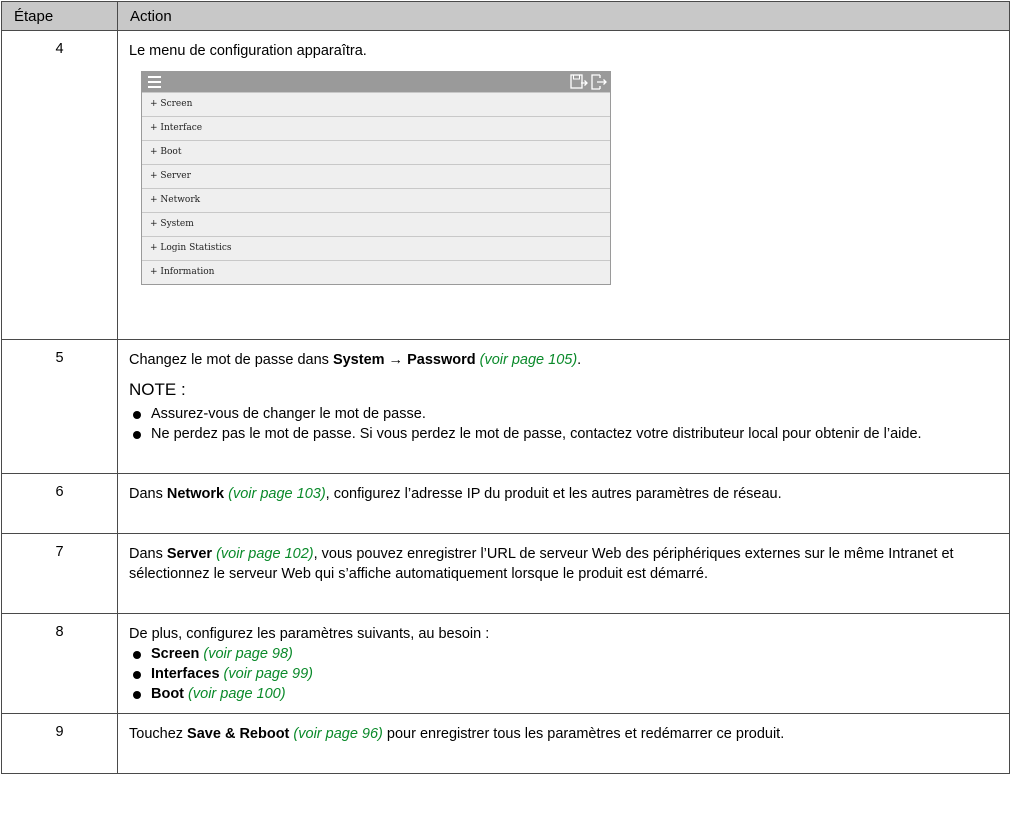 Image resolution: width=1012 pixels, height=833 pixels. What do you see at coordinates (376, 224) in the screenshot?
I see `menu-item-system: + System` at bounding box center [376, 224].